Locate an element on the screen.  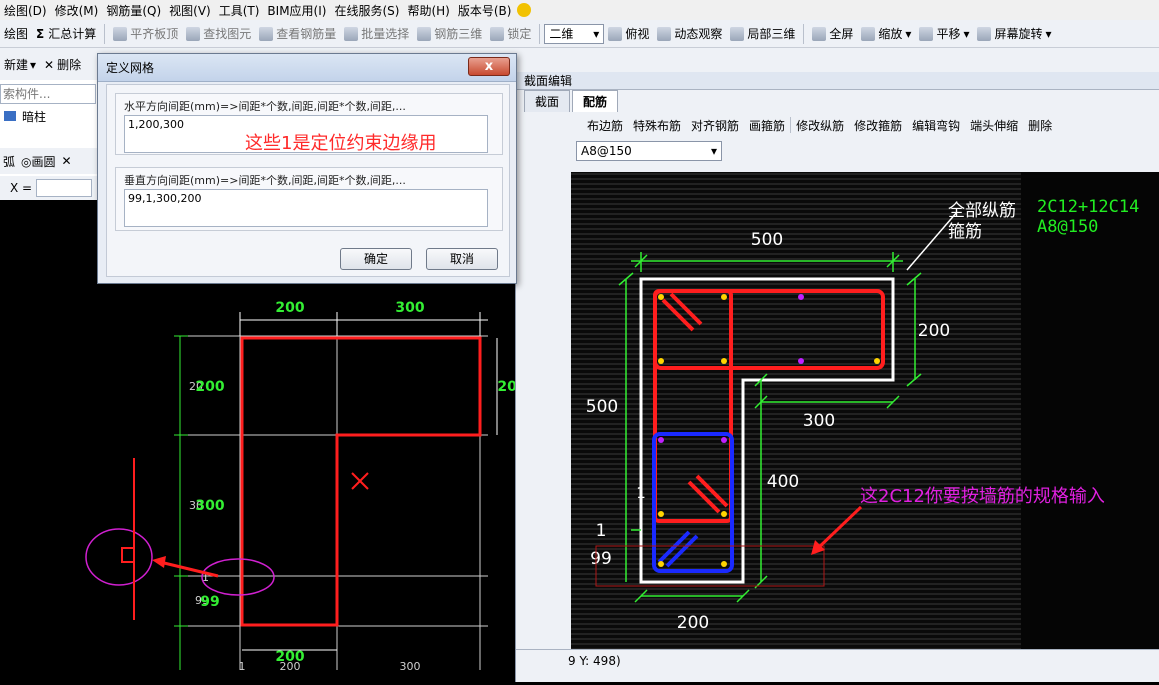
menu-item: 版本号(B) is located at coordinates (485, 10).